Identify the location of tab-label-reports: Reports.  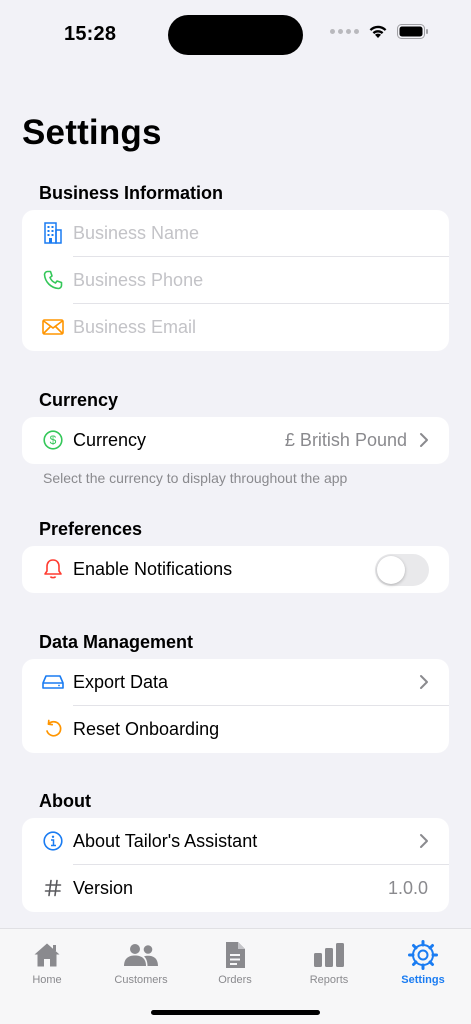
(329, 980).